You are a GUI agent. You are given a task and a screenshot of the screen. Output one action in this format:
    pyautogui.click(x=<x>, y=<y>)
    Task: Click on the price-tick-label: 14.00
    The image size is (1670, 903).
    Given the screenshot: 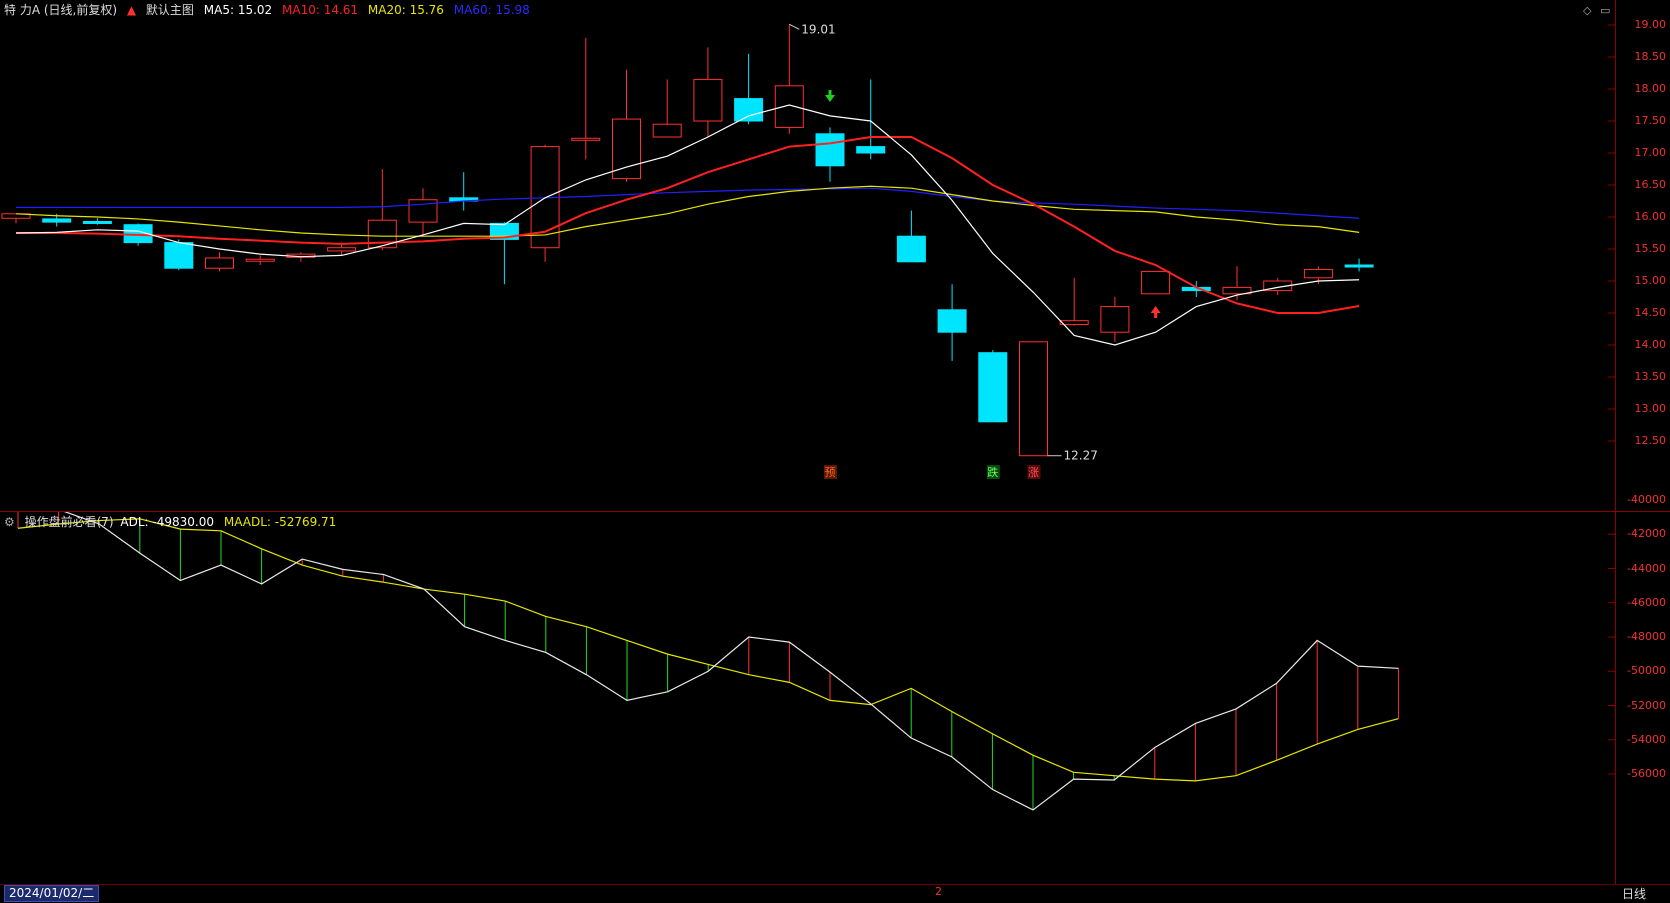 What is the action you would take?
    pyautogui.click(x=1650, y=344)
    